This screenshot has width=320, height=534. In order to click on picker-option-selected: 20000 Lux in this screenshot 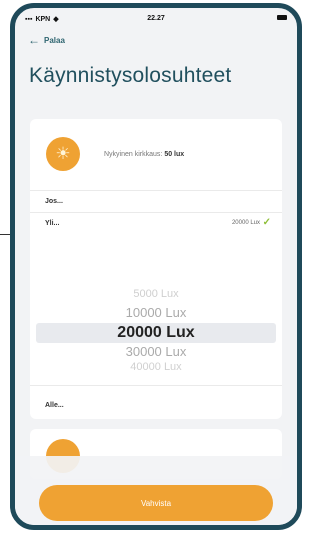, I will do `click(156, 333)`.